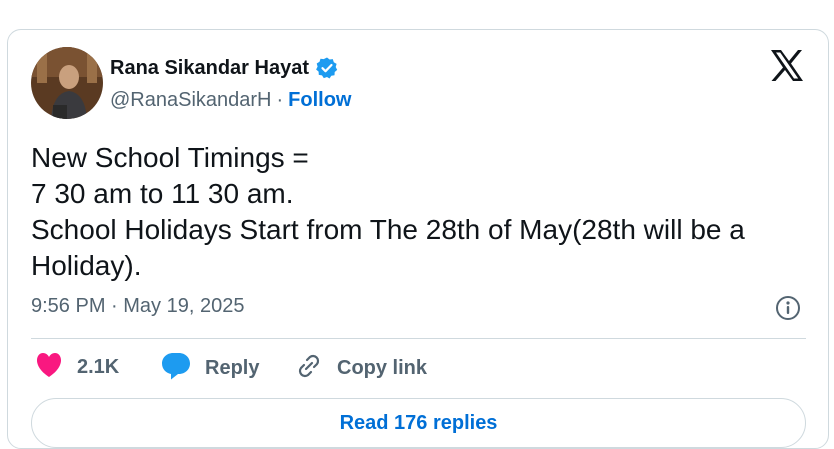 This screenshot has height=449, width=834. Describe the element at coordinates (382, 368) in the screenshot. I see `copy-link-label: Copy link` at that location.